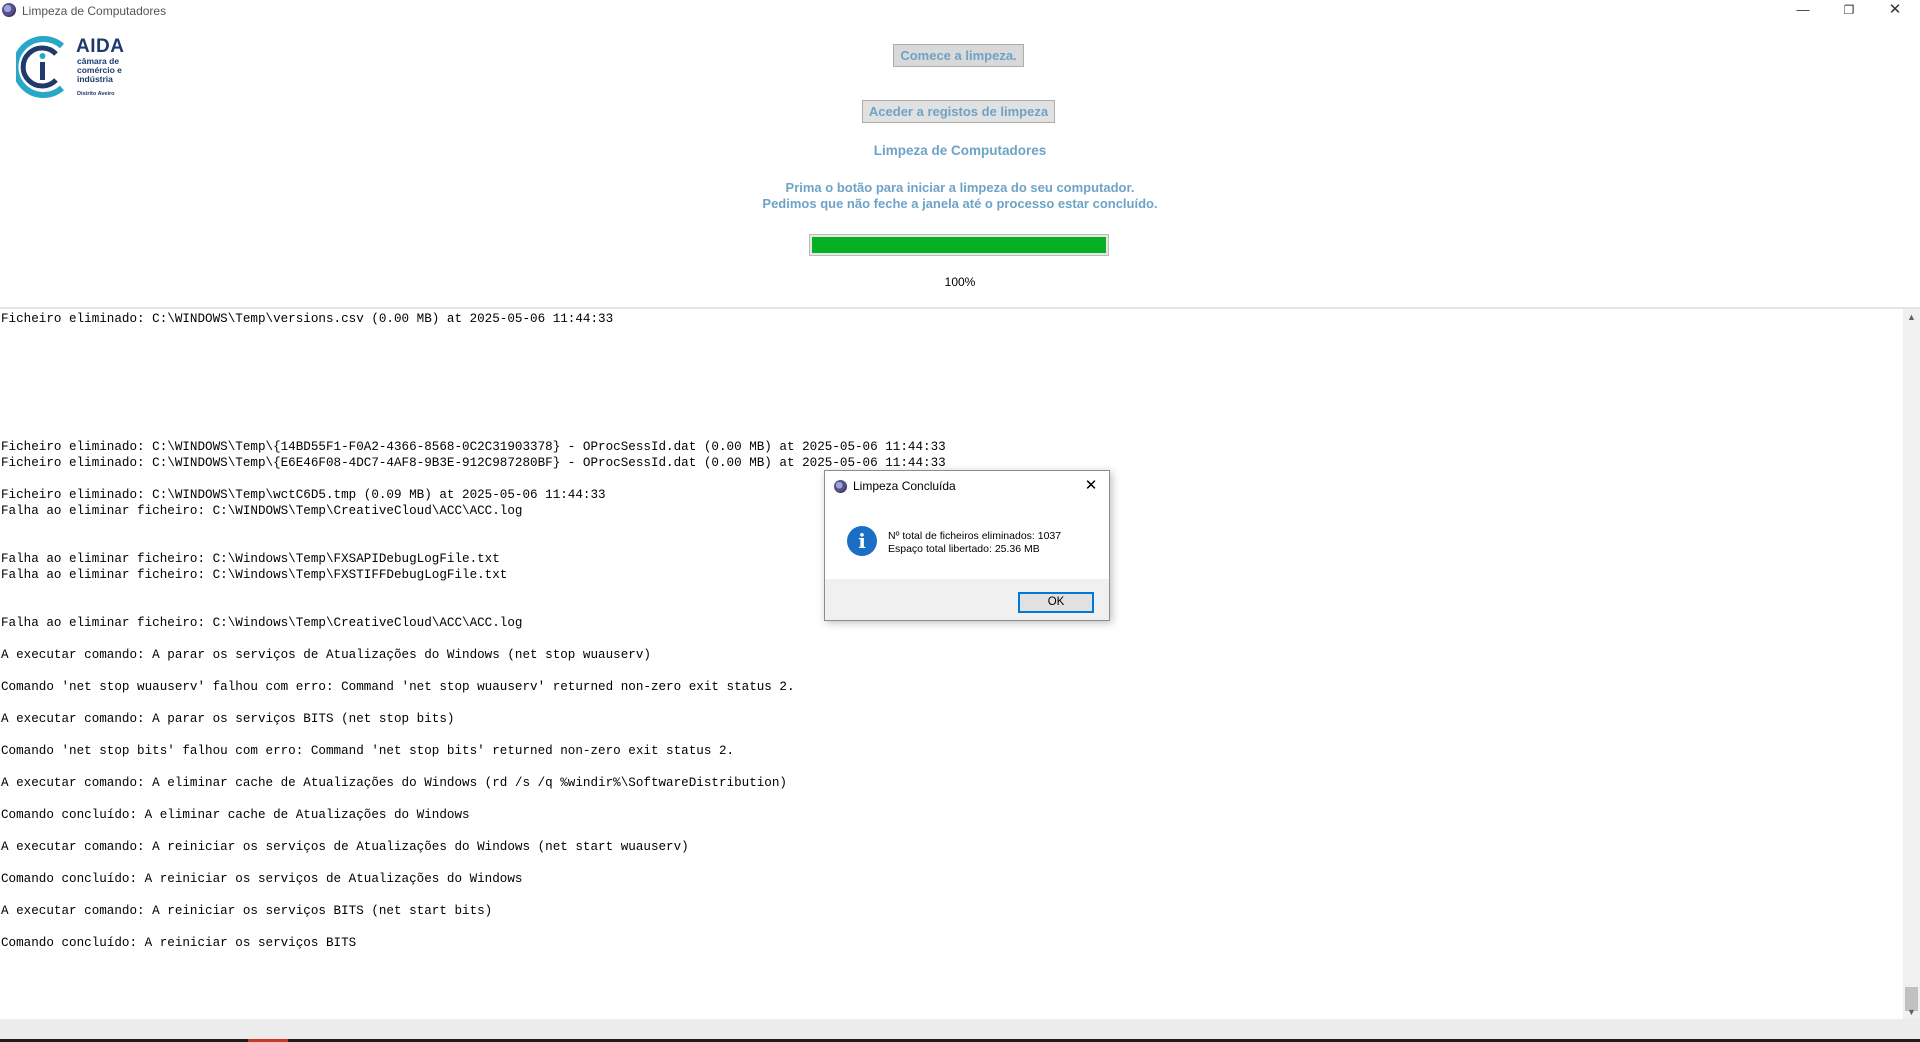 Image resolution: width=1920 pixels, height=1042 pixels. Describe the element at coordinates (975, 536) in the screenshot. I see `dialog-message-line: Nº total de ficheiros eliminados: 1037` at that location.